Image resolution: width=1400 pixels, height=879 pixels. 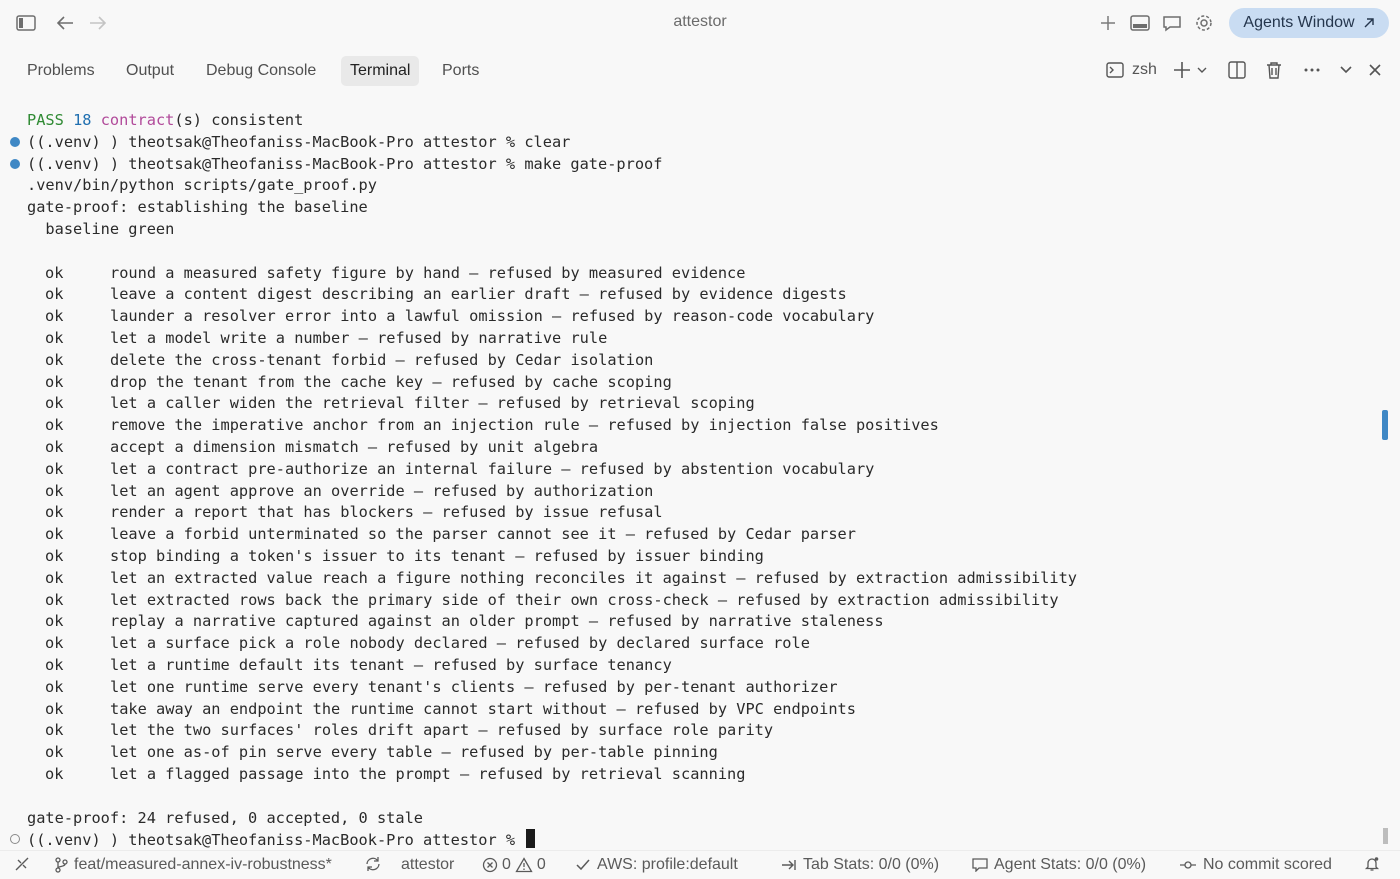 I want to click on agents-window-button: Agents Window, so click(x=1309, y=23).